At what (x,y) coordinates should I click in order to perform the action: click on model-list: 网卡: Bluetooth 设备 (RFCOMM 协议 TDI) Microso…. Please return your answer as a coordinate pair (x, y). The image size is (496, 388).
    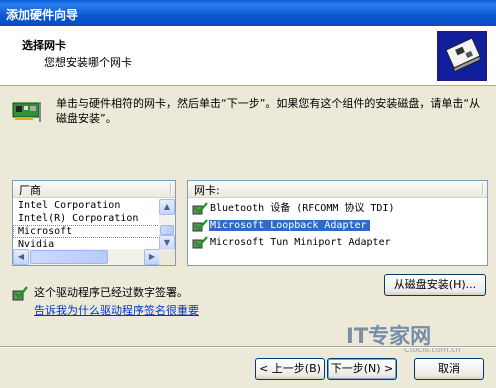
    Looking at the image, I should click on (337, 223).